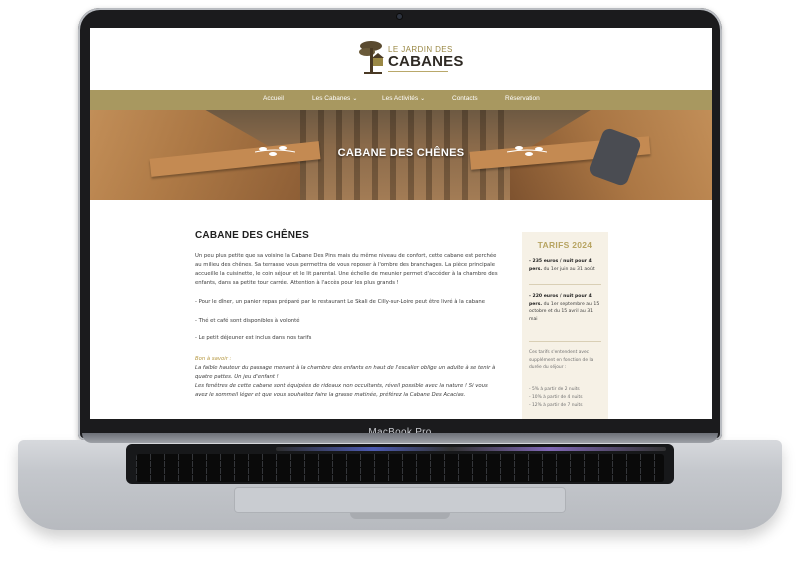 This screenshot has height=561, width=800. What do you see at coordinates (213, 359) in the screenshot?
I see `bon-a-savoir-label: Bon à savoir :` at bounding box center [213, 359].